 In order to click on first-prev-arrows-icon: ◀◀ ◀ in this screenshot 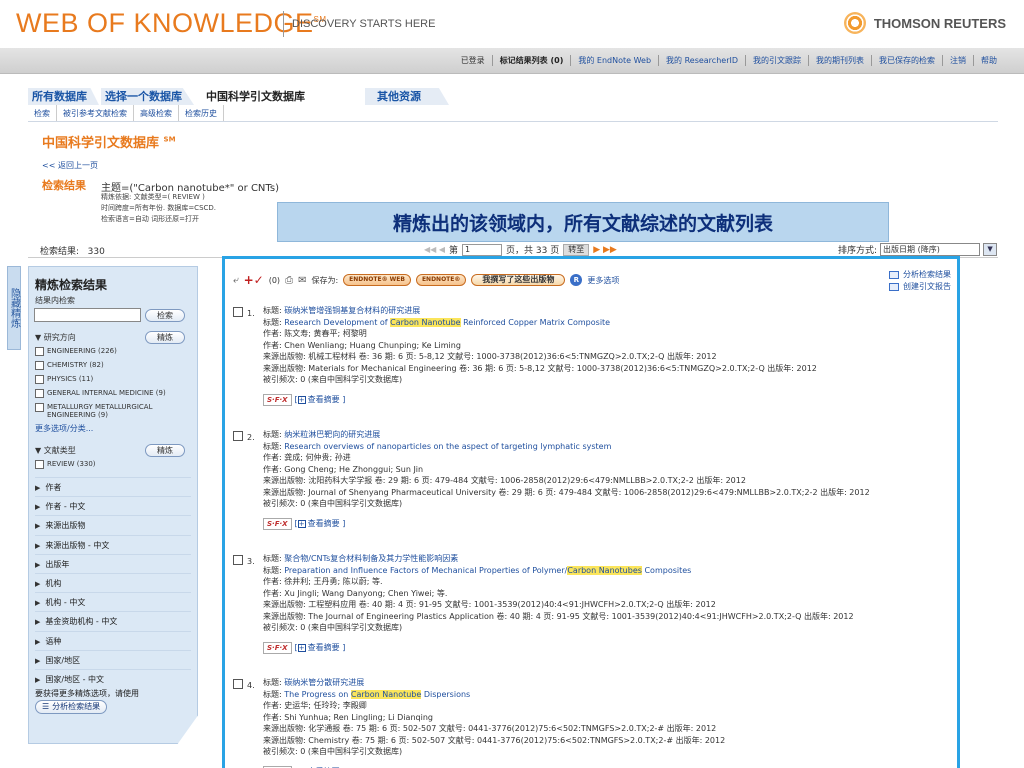, I will do `click(434, 249)`.